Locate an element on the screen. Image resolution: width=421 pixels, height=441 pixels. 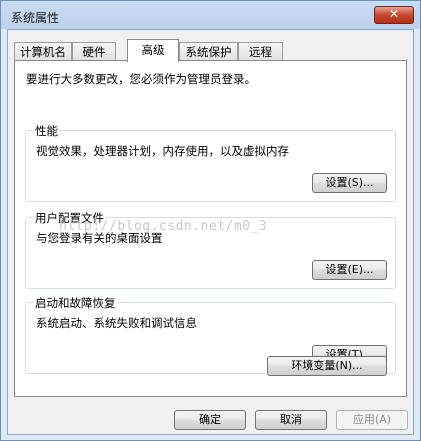
window-title: 系统属性 is located at coordinates (35, 18).